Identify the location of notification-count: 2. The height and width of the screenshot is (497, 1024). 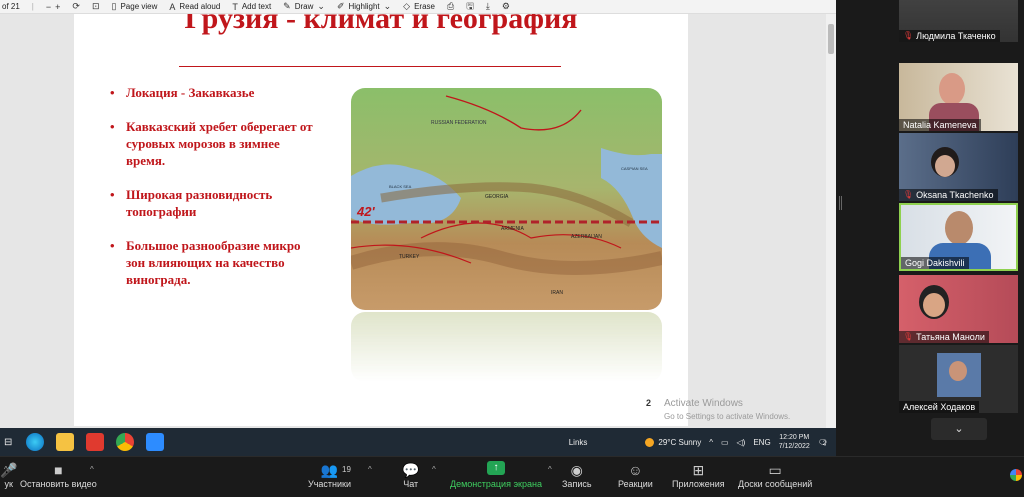
(824, 443).